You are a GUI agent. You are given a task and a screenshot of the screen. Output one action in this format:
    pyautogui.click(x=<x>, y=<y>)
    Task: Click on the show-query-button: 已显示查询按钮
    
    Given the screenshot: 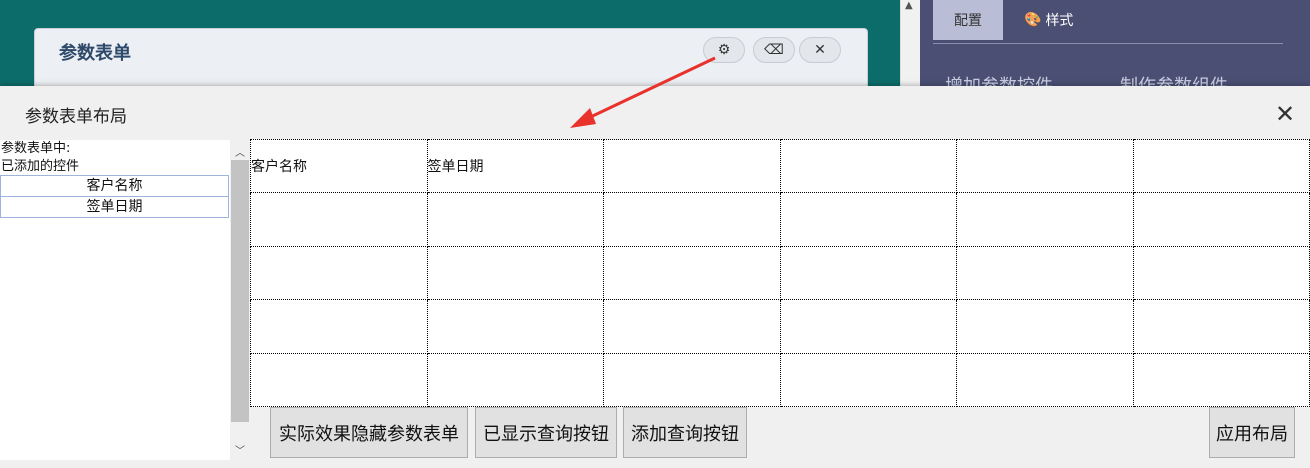 What is the action you would take?
    pyautogui.click(x=546, y=432)
    